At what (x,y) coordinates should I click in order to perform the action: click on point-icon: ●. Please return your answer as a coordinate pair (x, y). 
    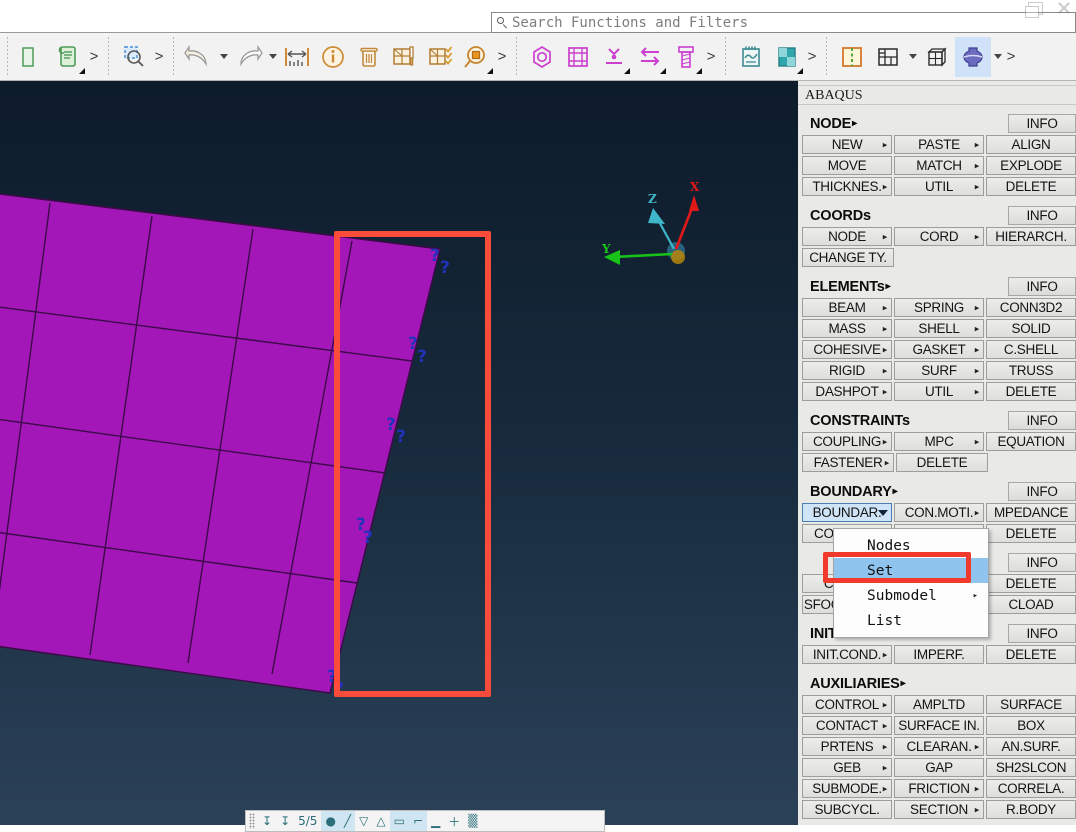
    Looking at the image, I should click on (330, 821).